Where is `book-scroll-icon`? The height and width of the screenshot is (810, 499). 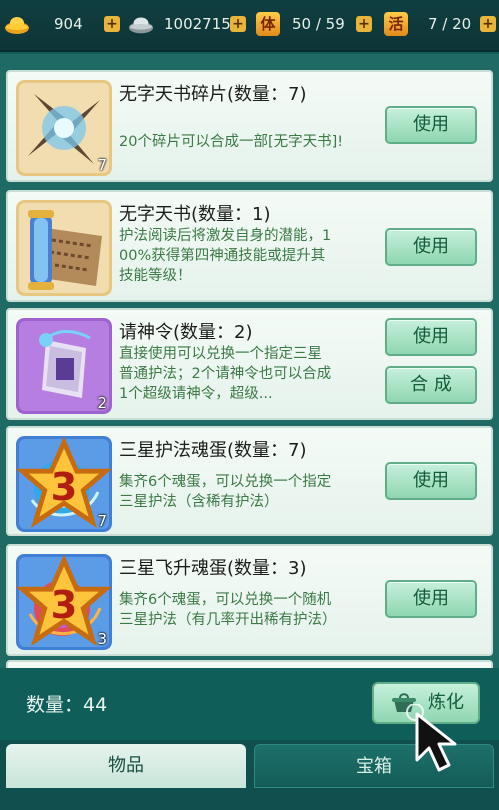
book-scroll-icon is located at coordinates (64, 248).